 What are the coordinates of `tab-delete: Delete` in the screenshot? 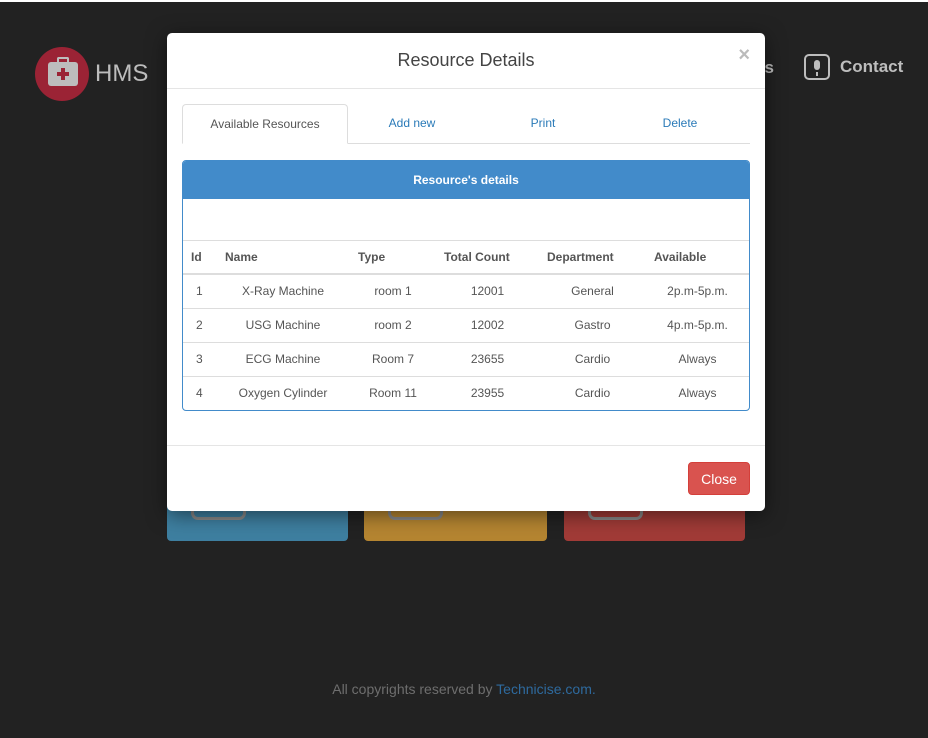 It's located at (680, 123).